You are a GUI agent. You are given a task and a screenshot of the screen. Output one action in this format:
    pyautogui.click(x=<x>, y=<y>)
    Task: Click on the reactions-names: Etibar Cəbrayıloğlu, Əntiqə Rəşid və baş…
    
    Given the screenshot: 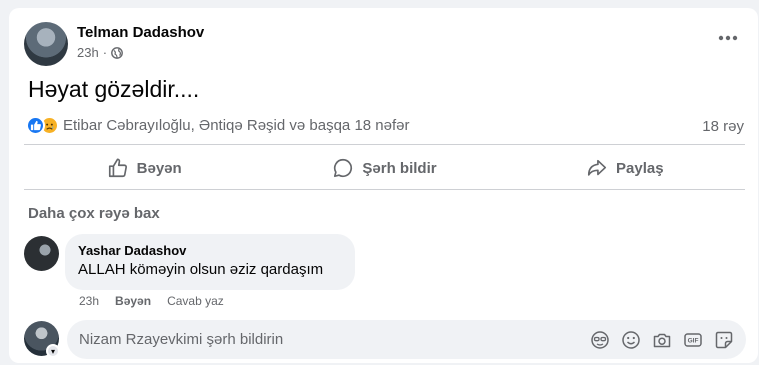 What is the action you would take?
    pyautogui.click(x=236, y=125)
    